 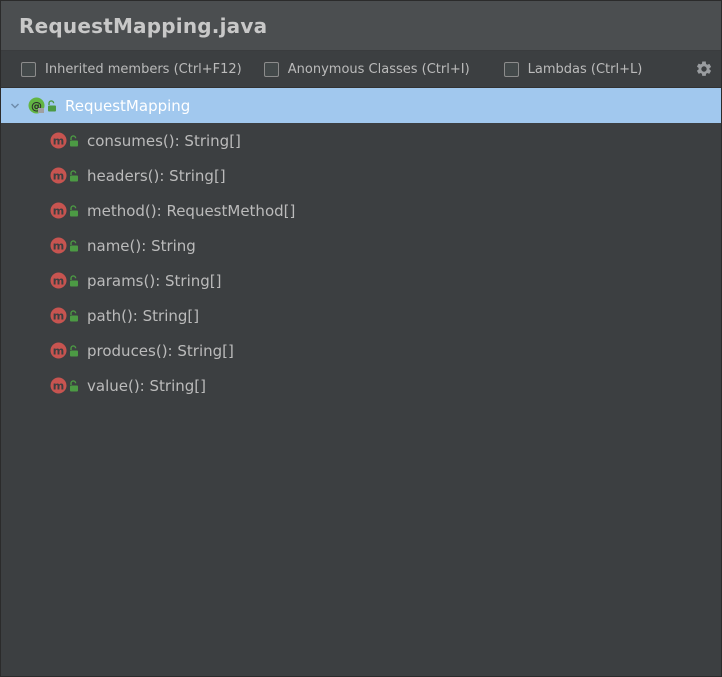 What do you see at coordinates (15, 106) in the screenshot?
I see `chevron-down-icon` at bounding box center [15, 106].